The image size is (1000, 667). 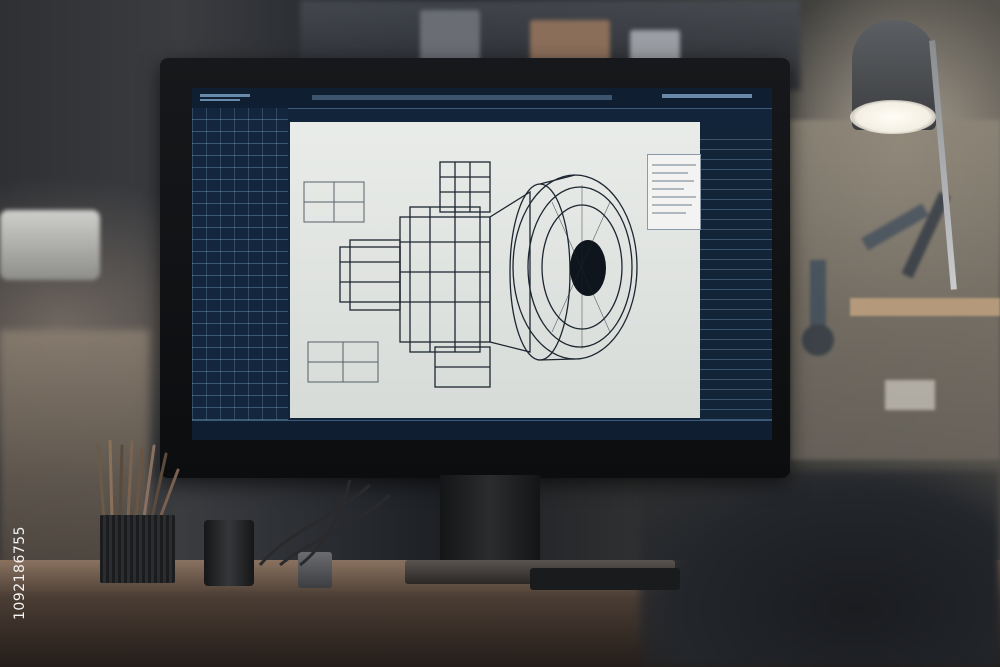 I want to click on monitor-stand, so click(x=490, y=522).